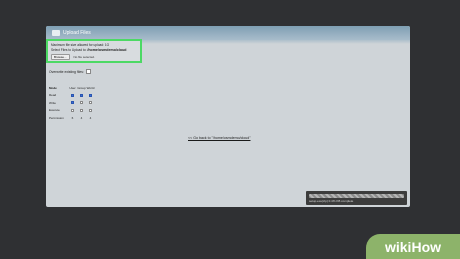  What do you see at coordinates (90, 87) in the screenshot?
I see `header-world: World` at bounding box center [90, 87].